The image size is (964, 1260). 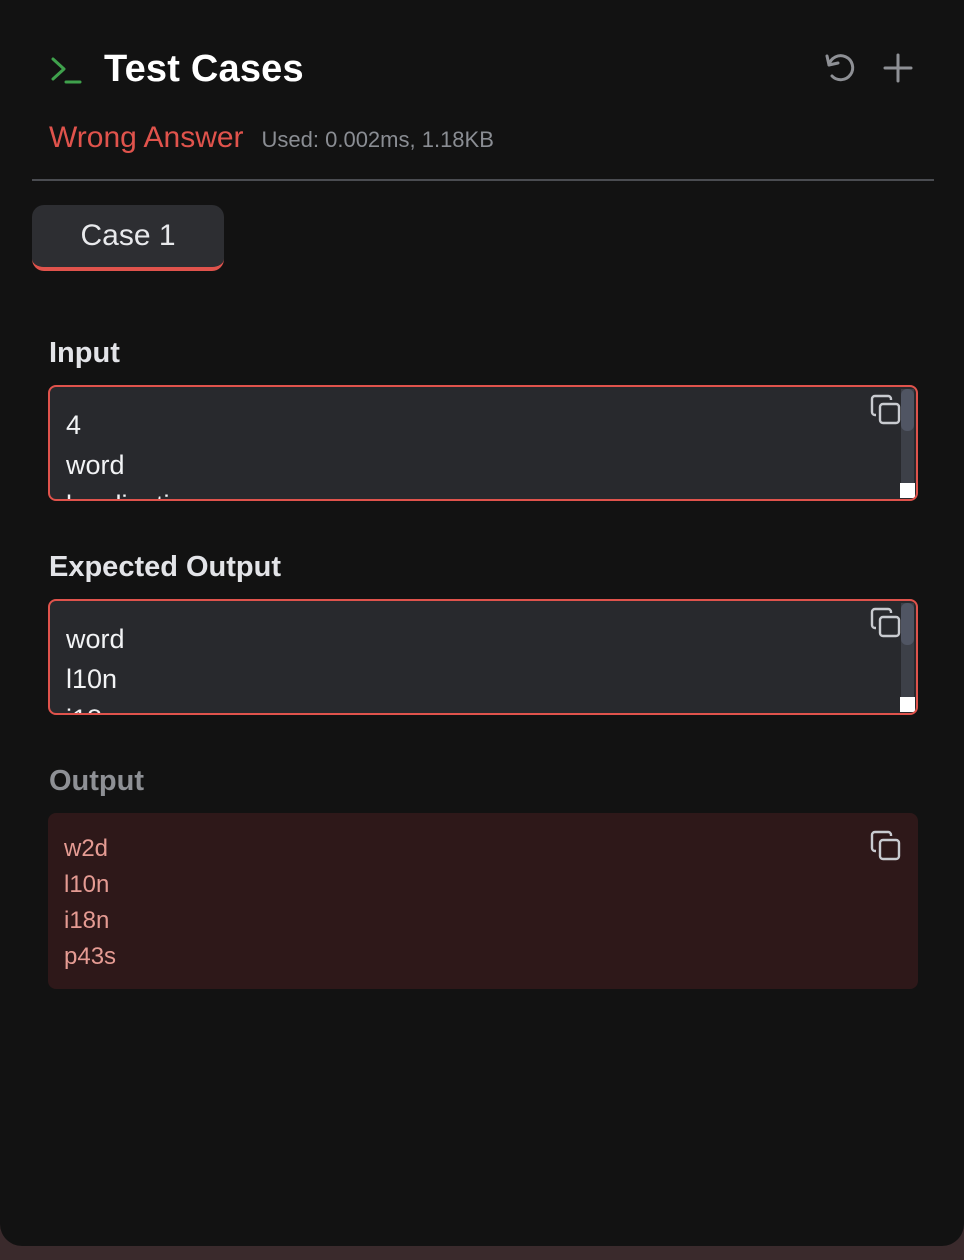 What do you see at coordinates (483, 901) in the screenshot?
I see `output-box: w2d l10n i18n p43s` at bounding box center [483, 901].